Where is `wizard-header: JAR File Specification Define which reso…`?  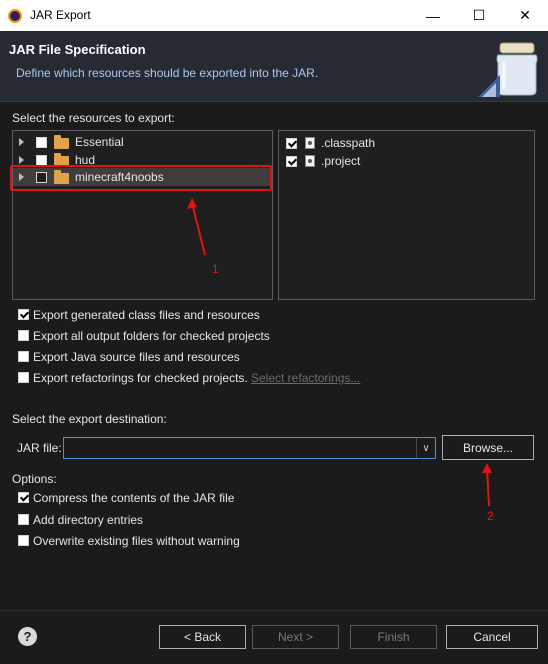 wizard-header: JAR File Specification Define which reso… is located at coordinates (274, 66).